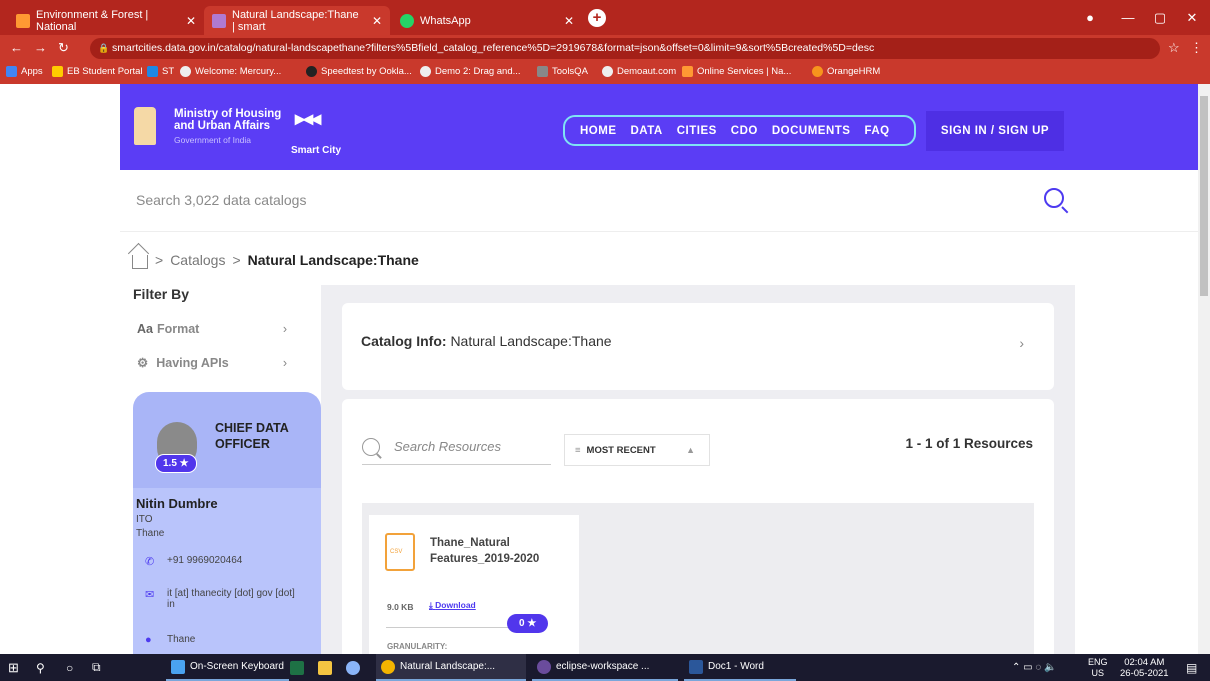 The width and height of the screenshot is (1210, 681). Describe the element at coordinates (969, 443) in the screenshot. I see `resource-count: 1 - 1 of 1 Resources` at that location.